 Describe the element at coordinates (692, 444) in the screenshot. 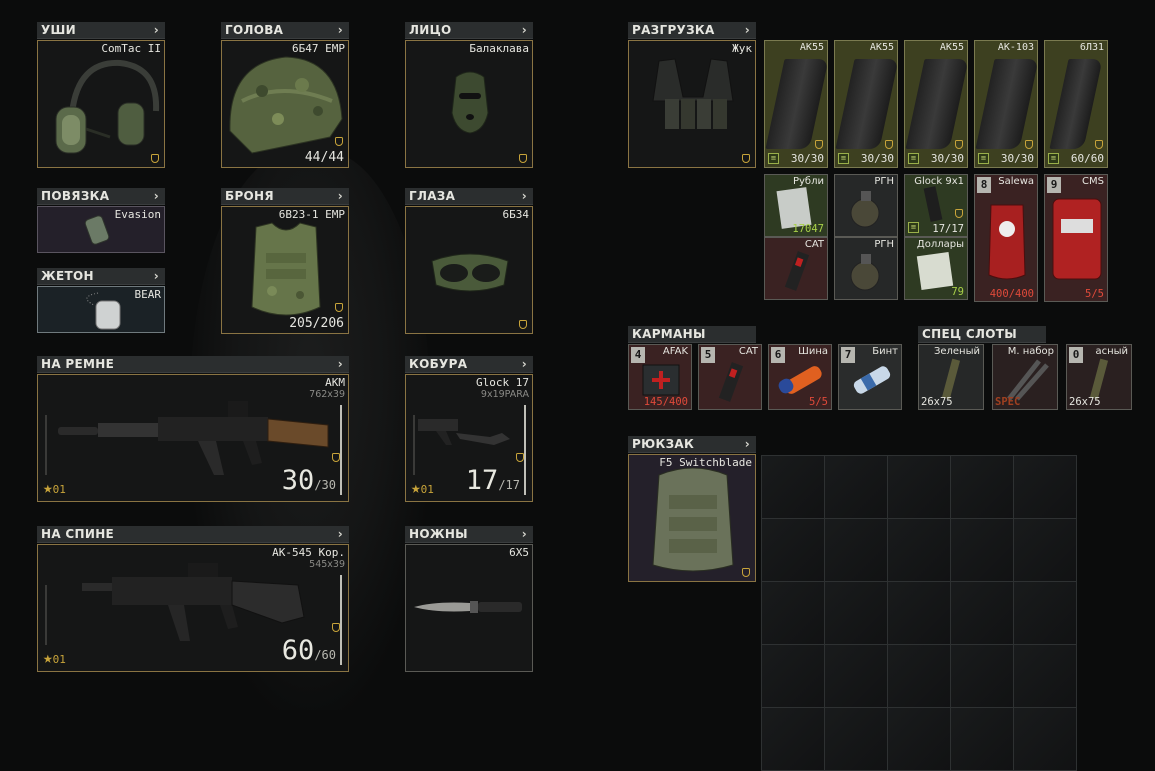

I see `backpack-header: РЮКЗАК ›` at that location.